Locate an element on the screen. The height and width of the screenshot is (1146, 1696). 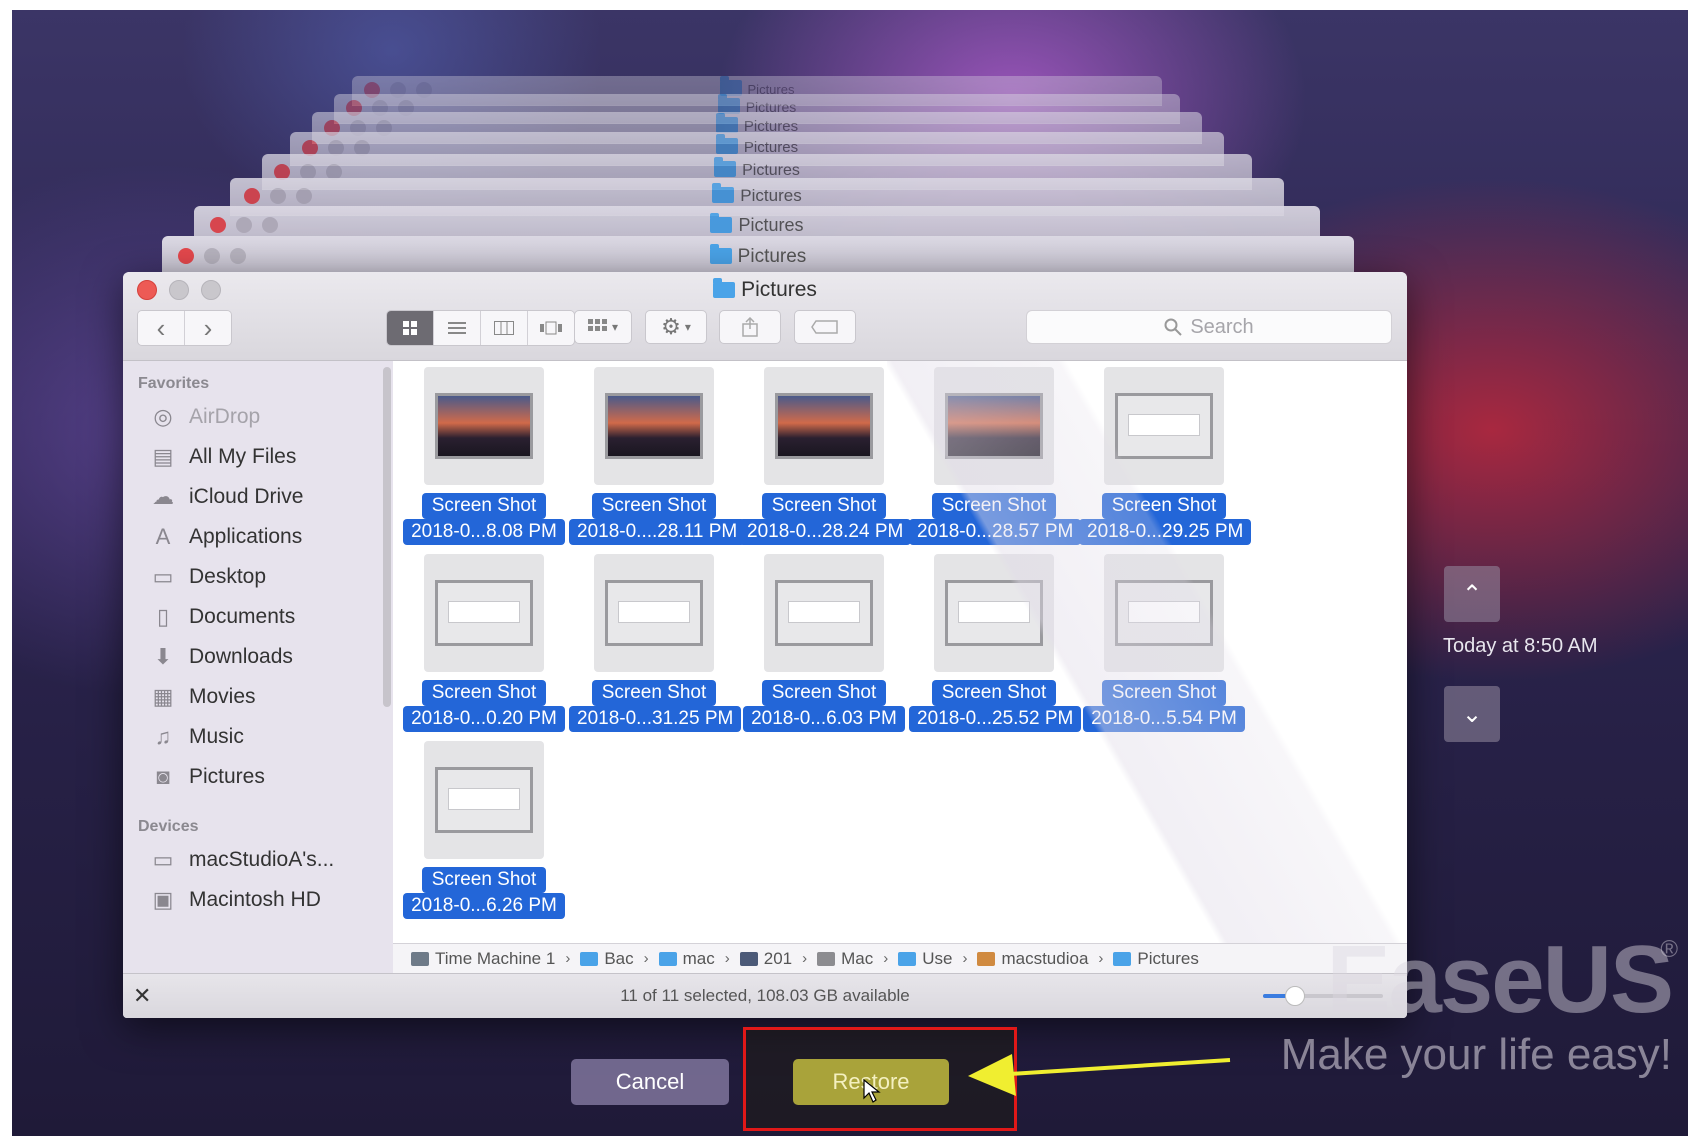
path-item: mac is located at coordinates (686, 959).